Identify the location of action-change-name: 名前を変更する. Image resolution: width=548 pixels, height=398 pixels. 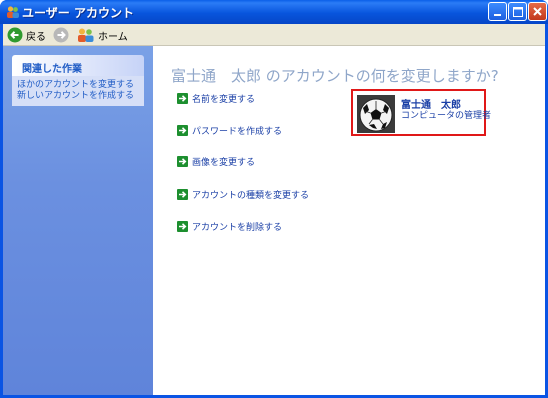
(216, 98).